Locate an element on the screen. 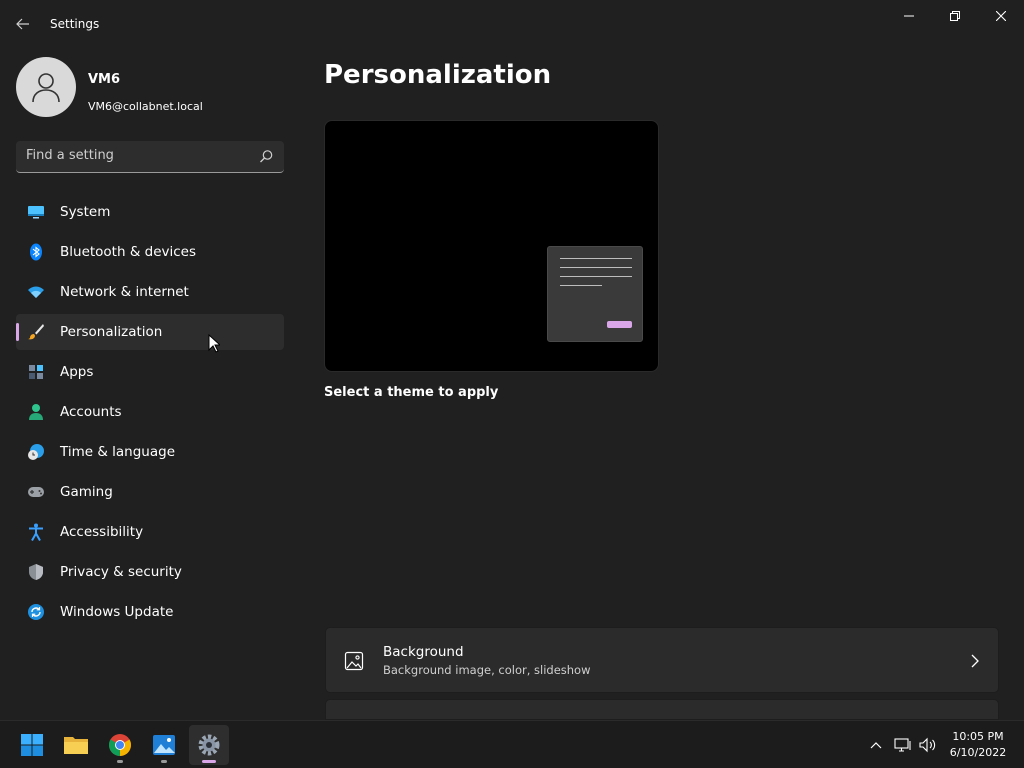 The height and width of the screenshot is (768, 1024). mouse-cursor-icon is located at coordinates (214, 343).